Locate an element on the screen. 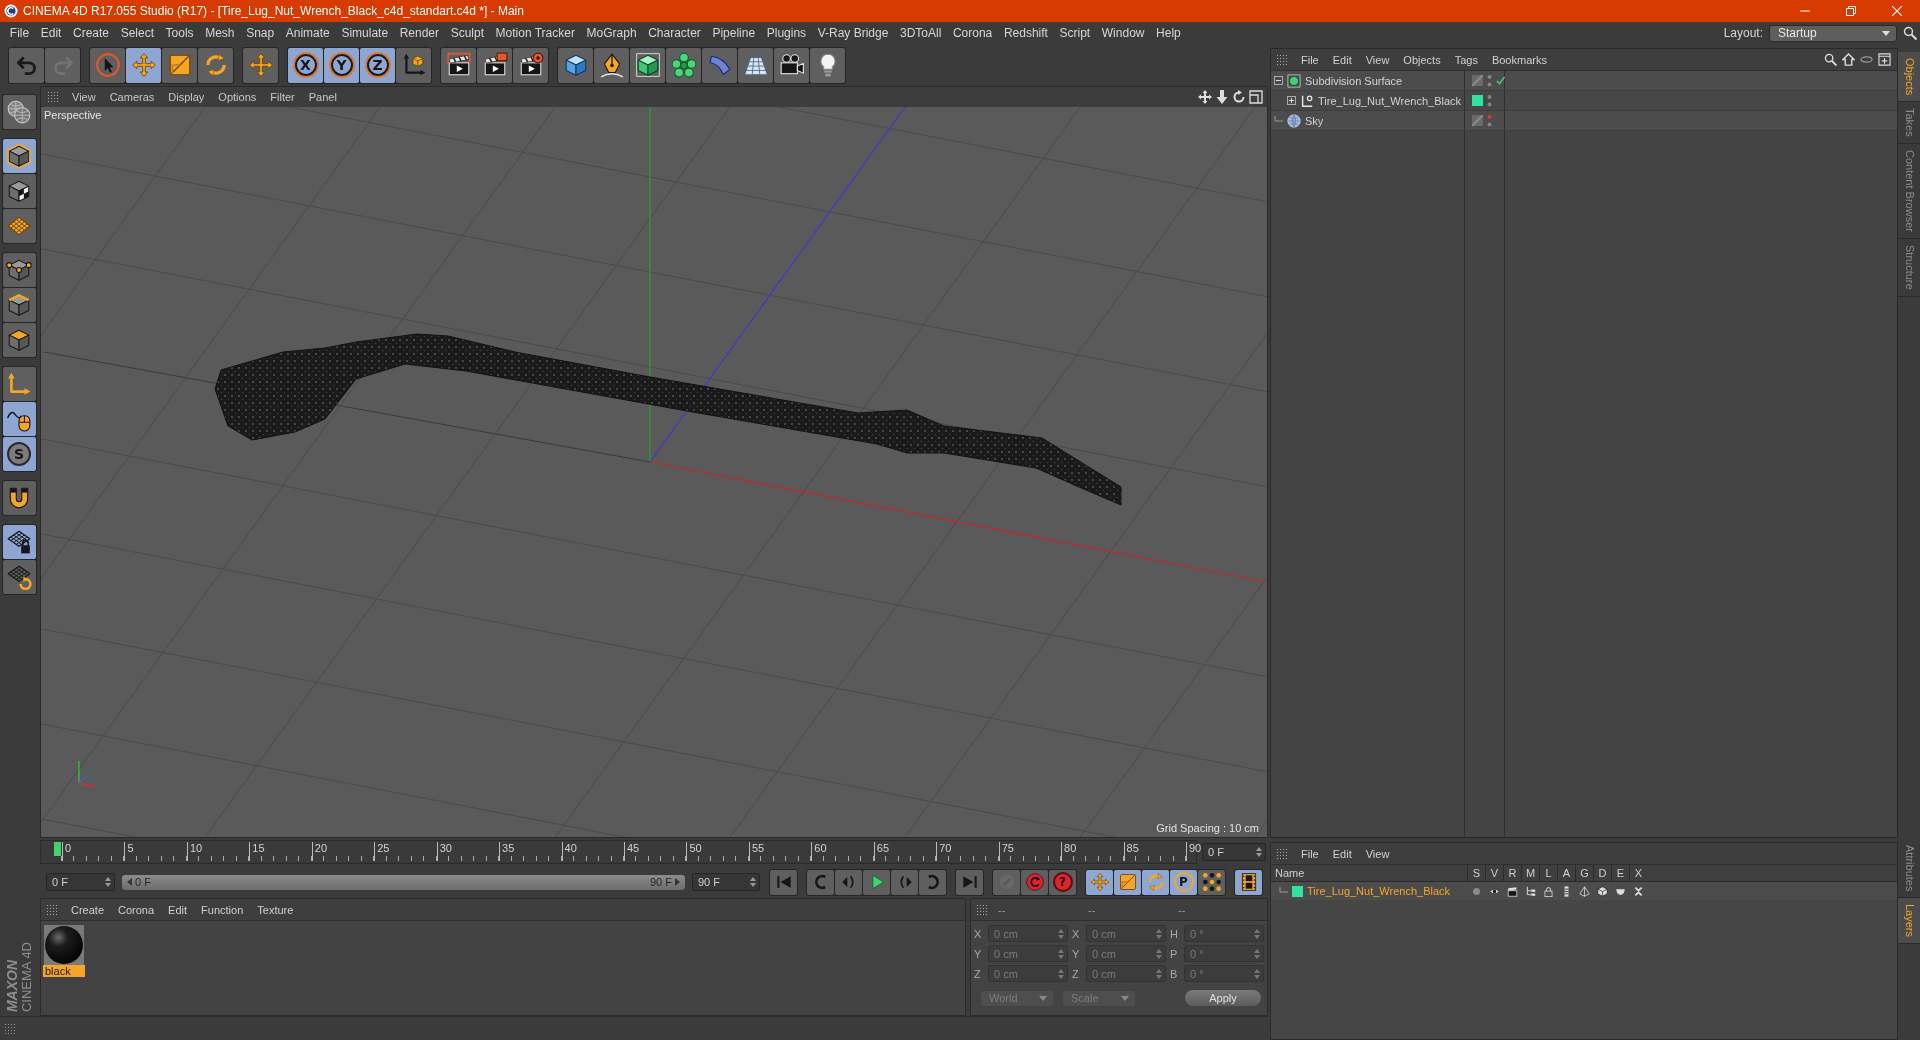 The width and height of the screenshot is (1920, 1040). axis-lock-button: Z is located at coordinates (377, 65).